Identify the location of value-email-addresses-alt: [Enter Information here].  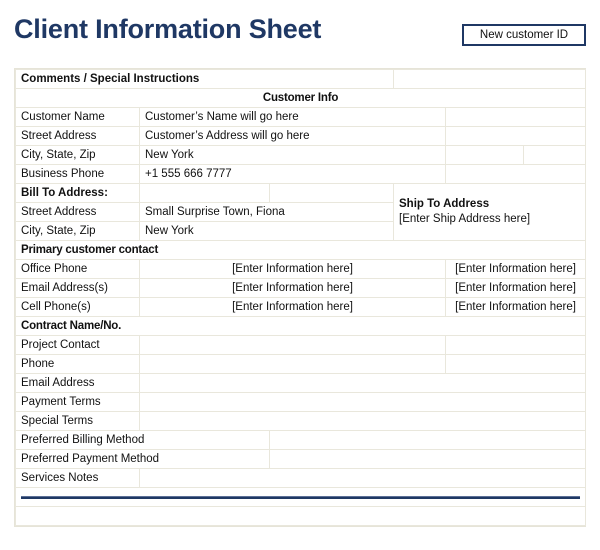
(516, 288).